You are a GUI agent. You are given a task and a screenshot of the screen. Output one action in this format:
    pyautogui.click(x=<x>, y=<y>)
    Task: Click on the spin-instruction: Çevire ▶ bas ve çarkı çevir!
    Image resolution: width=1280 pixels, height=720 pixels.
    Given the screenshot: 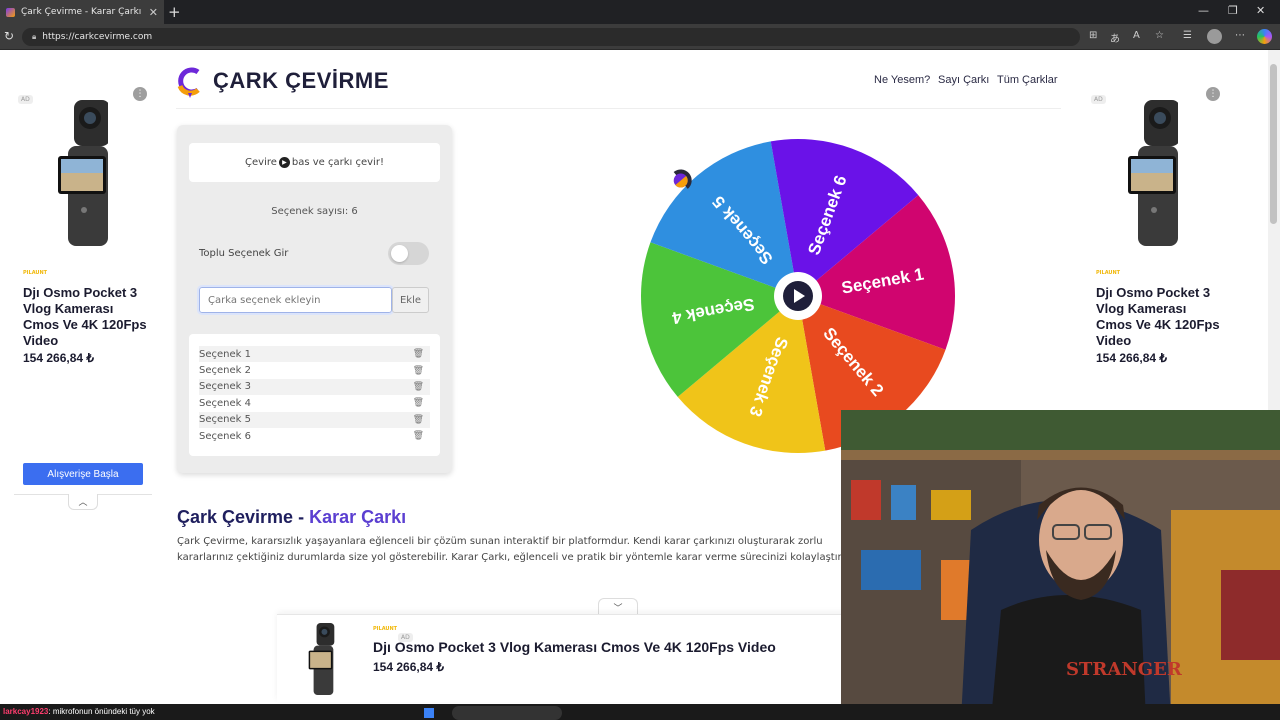 What is the action you would take?
    pyautogui.click(x=314, y=162)
    